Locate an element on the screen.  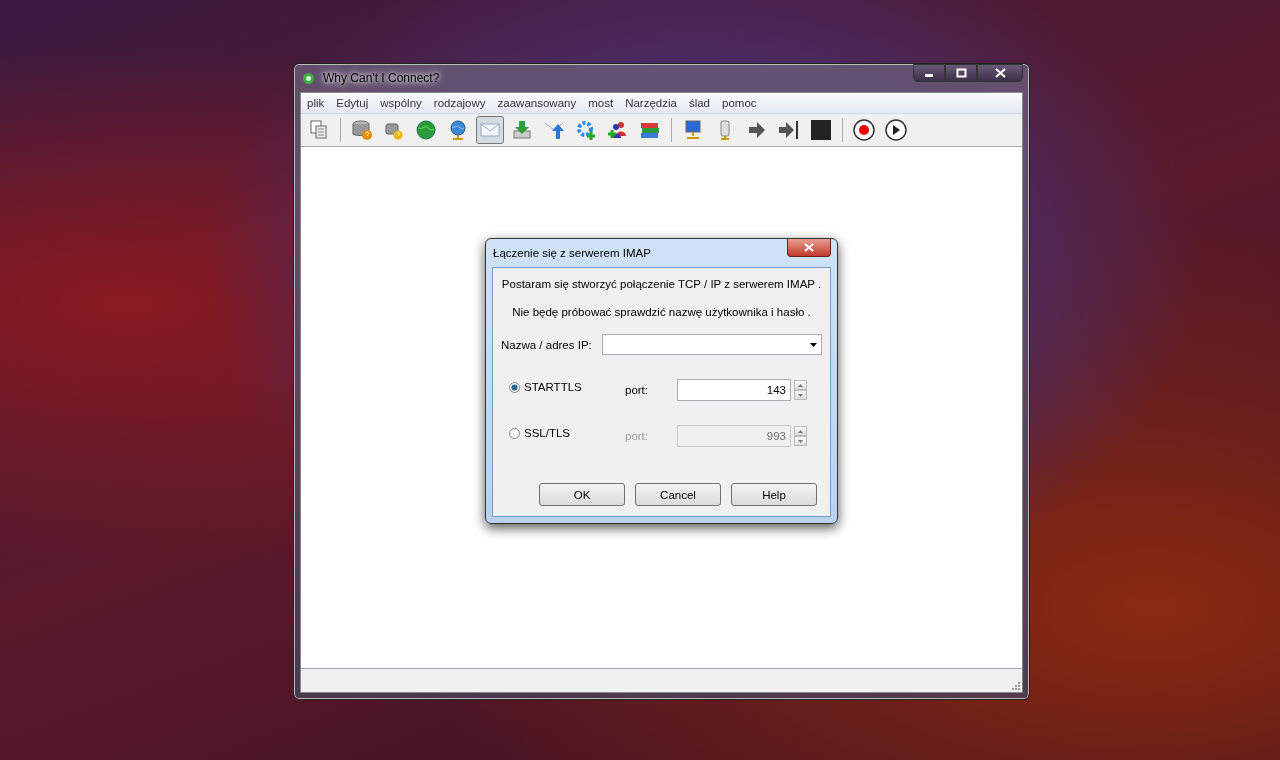
menu-item: plik is located at coordinates (316, 103).